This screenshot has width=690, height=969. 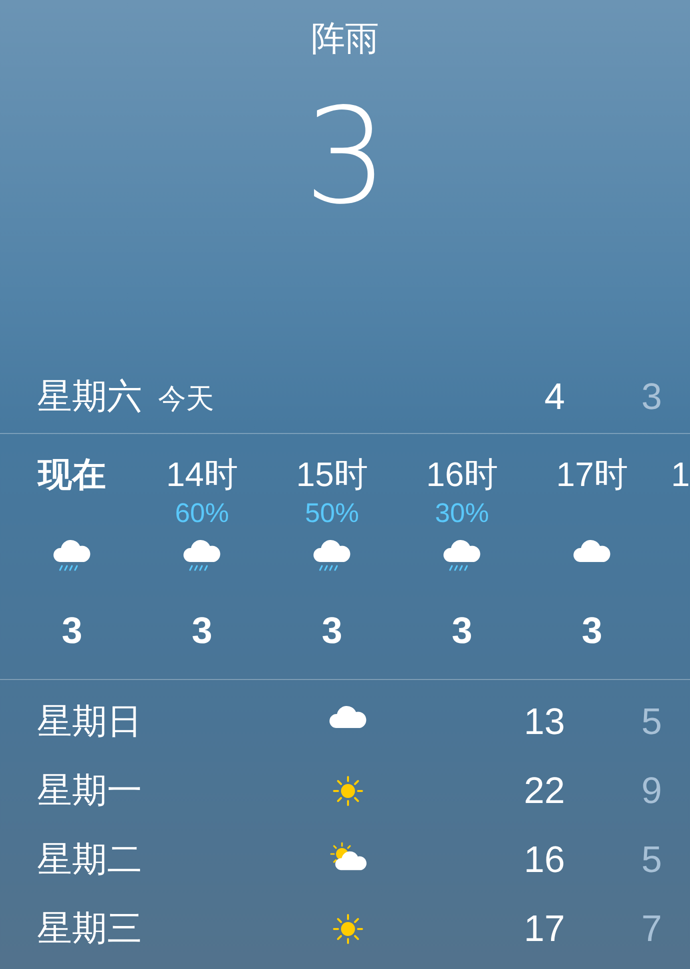 I want to click on low-temperature: 3, so click(x=651, y=397).